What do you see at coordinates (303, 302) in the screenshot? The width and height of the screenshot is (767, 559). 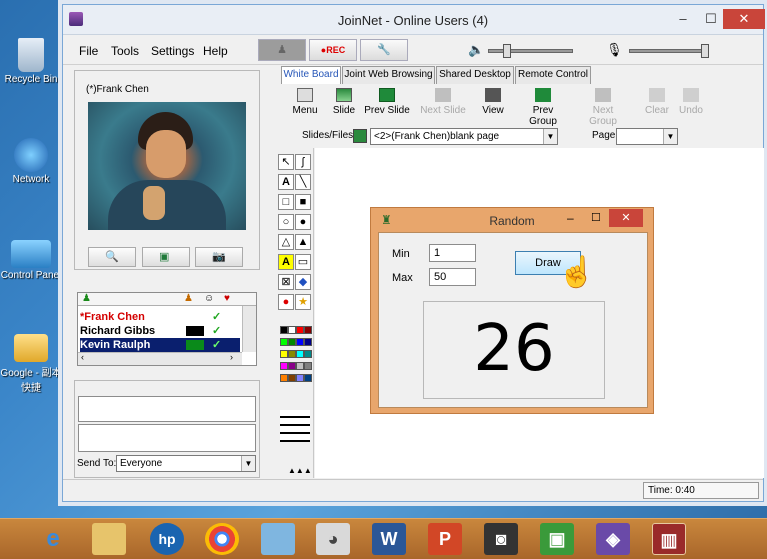 I see `star-icon: ★` at bounding box center [303, 302].